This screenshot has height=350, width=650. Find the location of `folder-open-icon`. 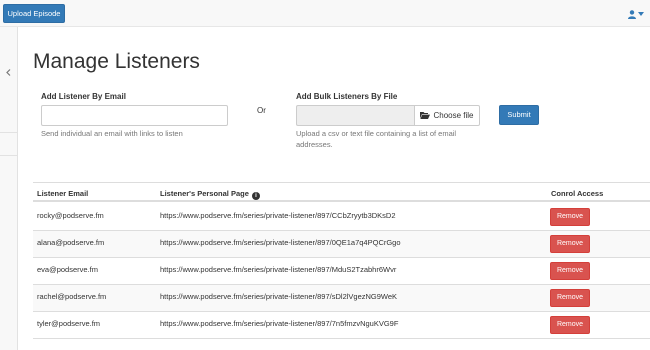

folder-open-icon is located at coordinates (425, 116).